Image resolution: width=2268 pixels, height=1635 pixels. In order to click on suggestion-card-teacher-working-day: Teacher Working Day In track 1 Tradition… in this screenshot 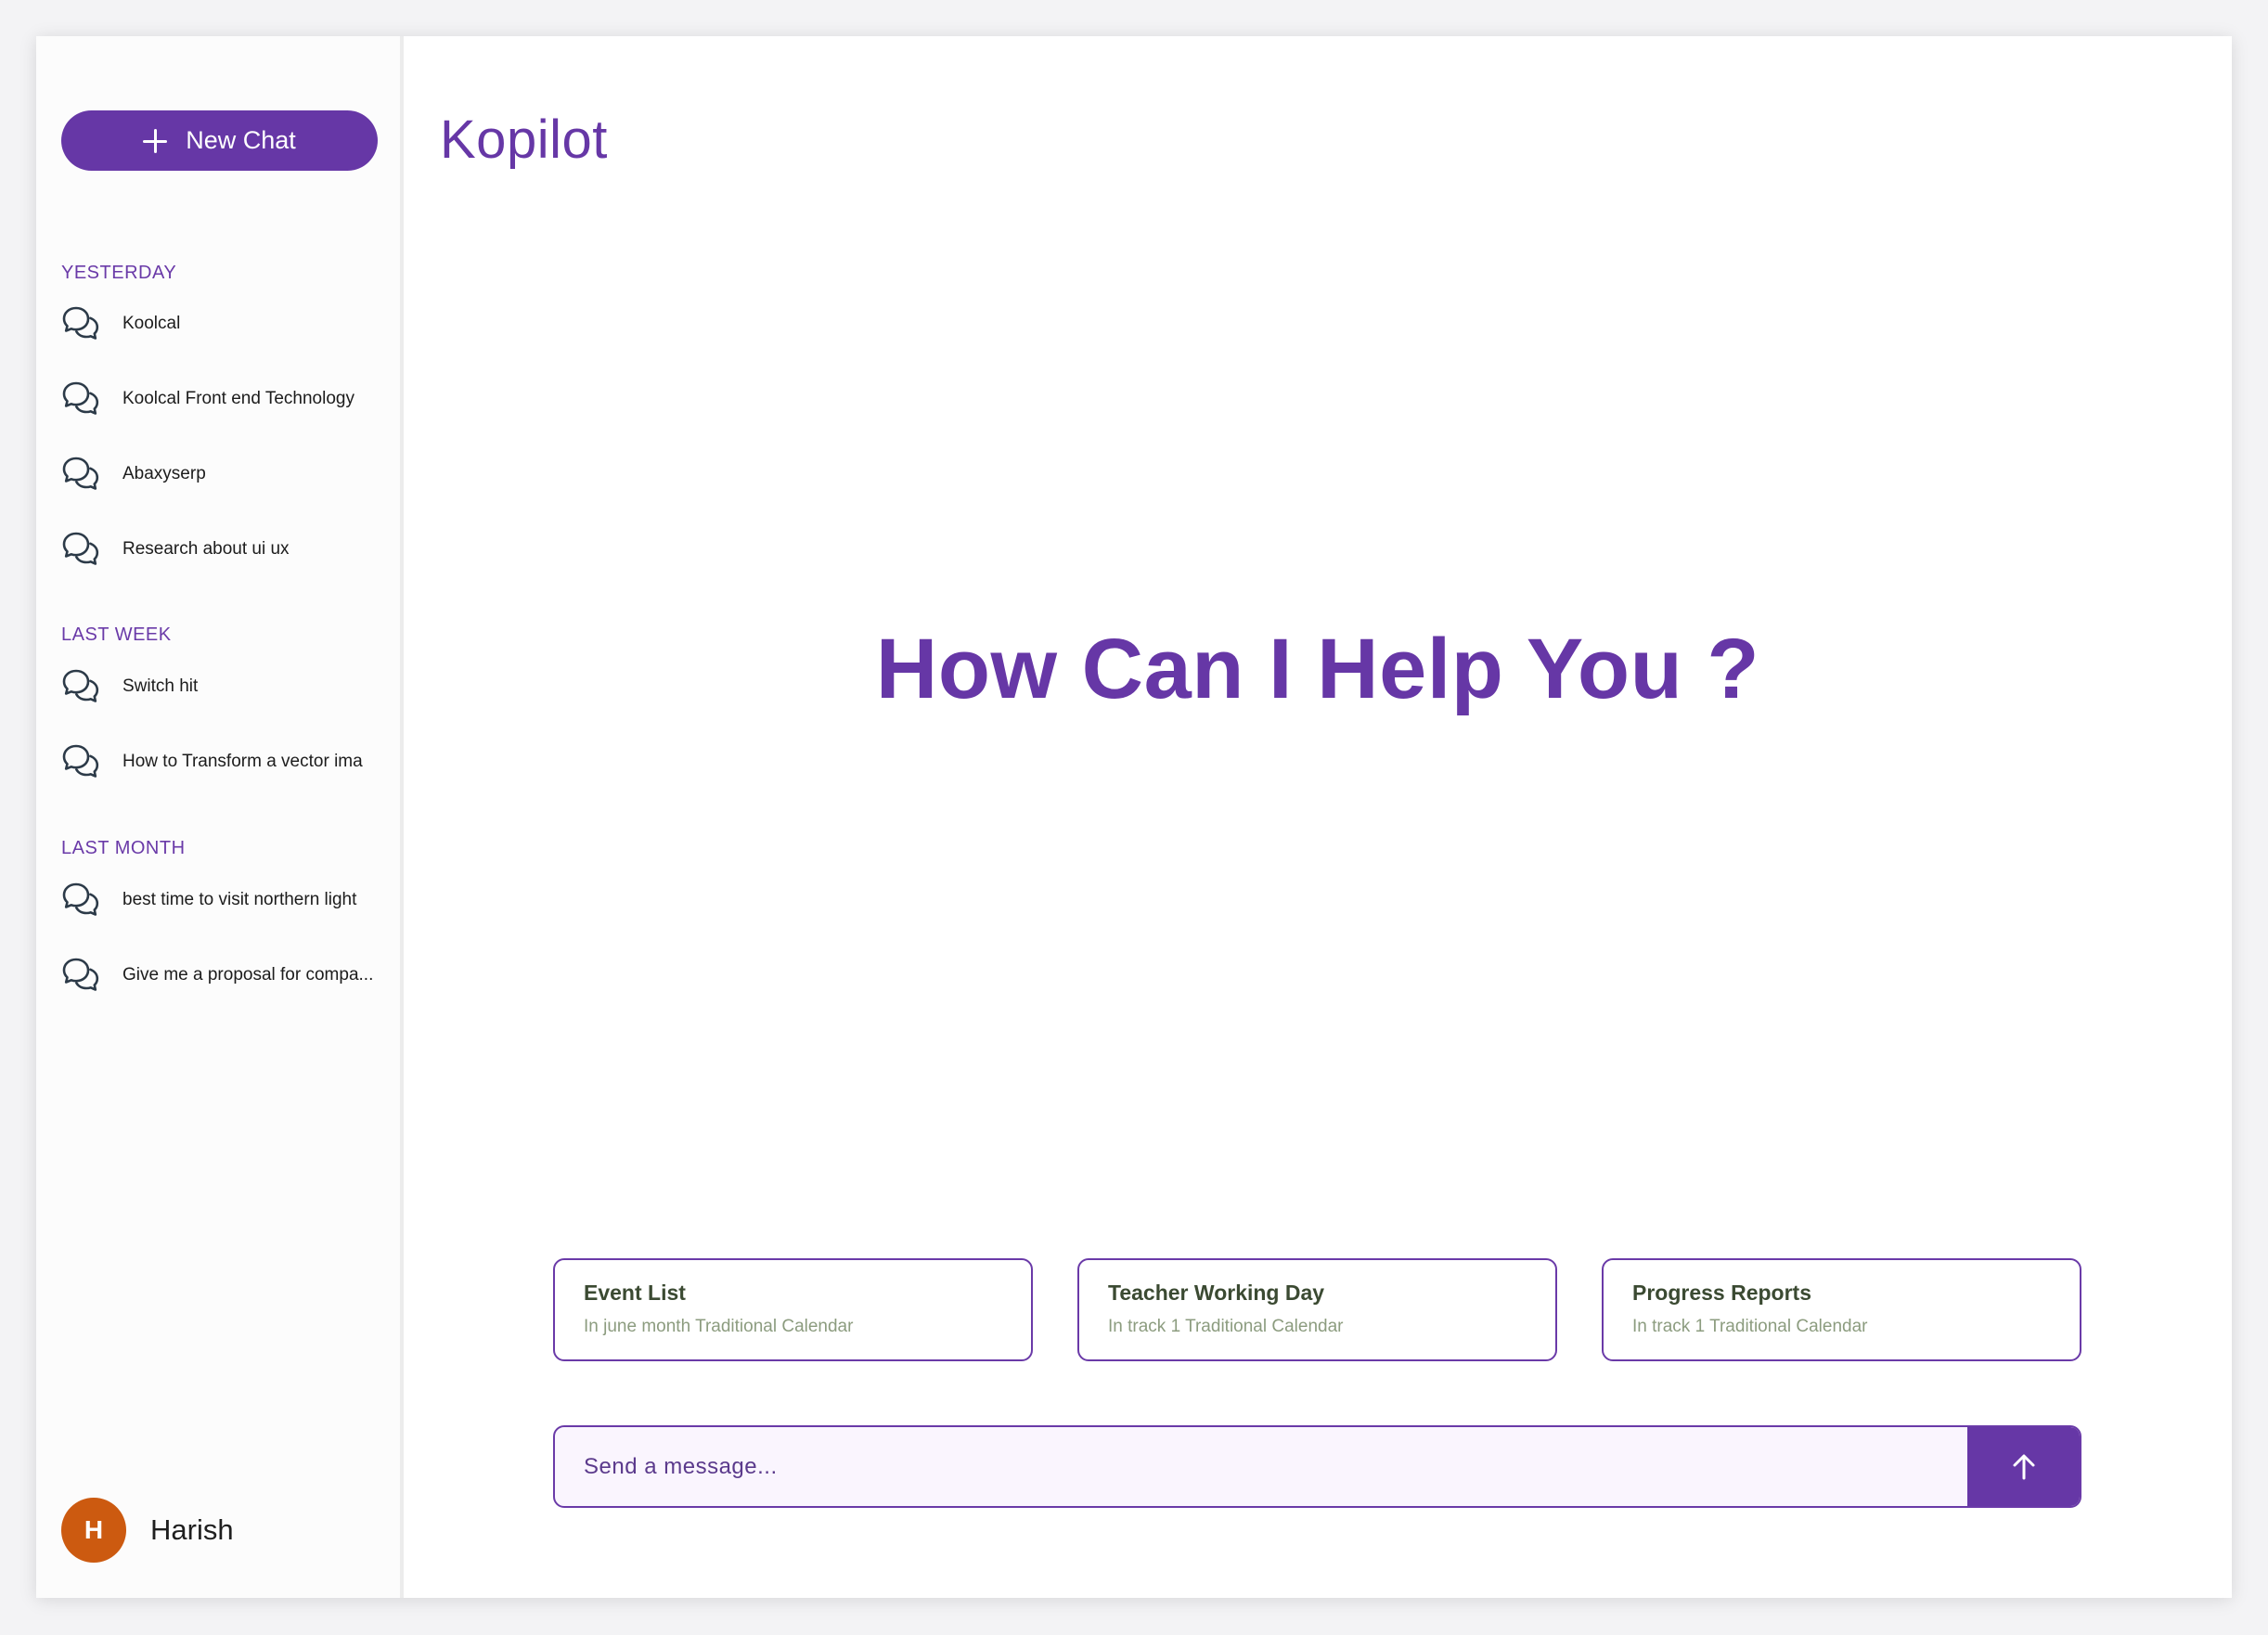, I will do `click(1317, 1309)`.